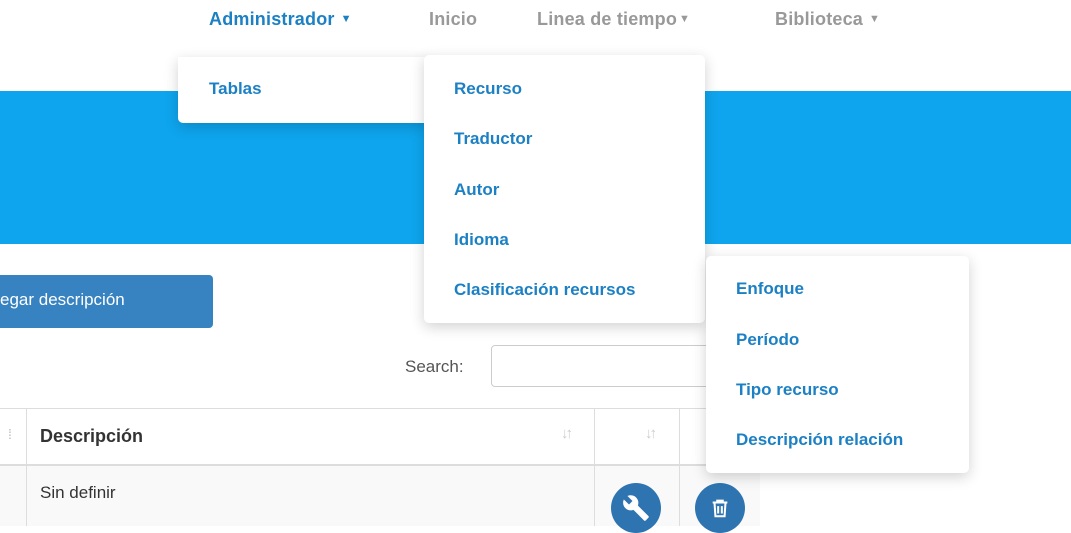 The width and height of the screenshot is (1071, 533). Describe the element at coordinates (10, 434) in the screenshot. I see `sort-icon: ⁞` at that location.